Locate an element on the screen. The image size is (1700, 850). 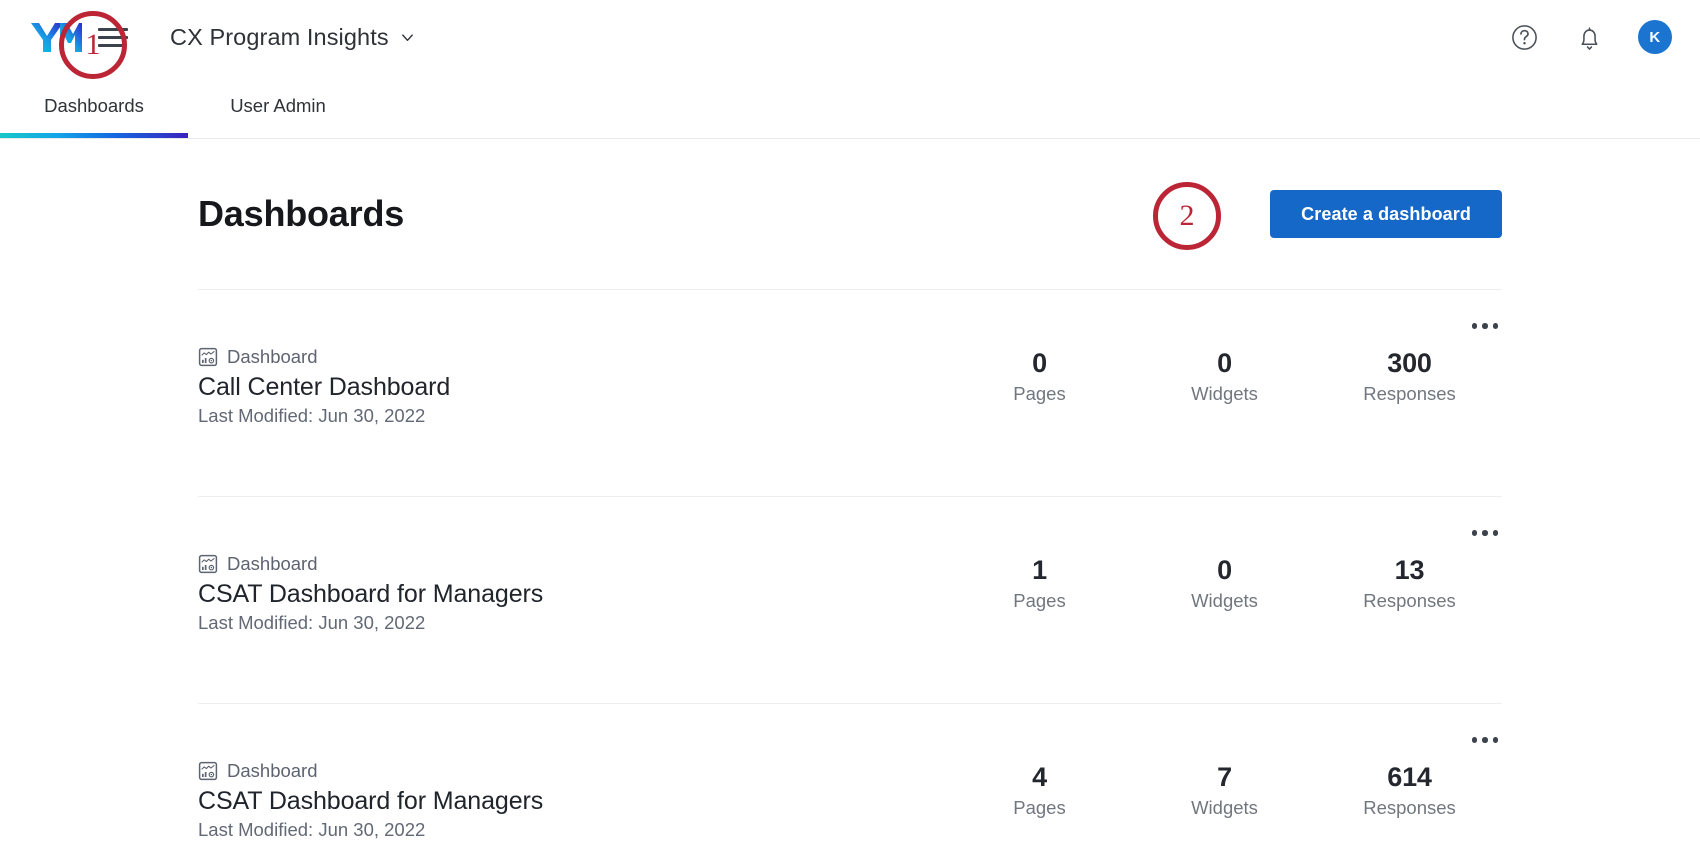
stat-widgets: 7 Widgets is located at coordinates (1224, 790).